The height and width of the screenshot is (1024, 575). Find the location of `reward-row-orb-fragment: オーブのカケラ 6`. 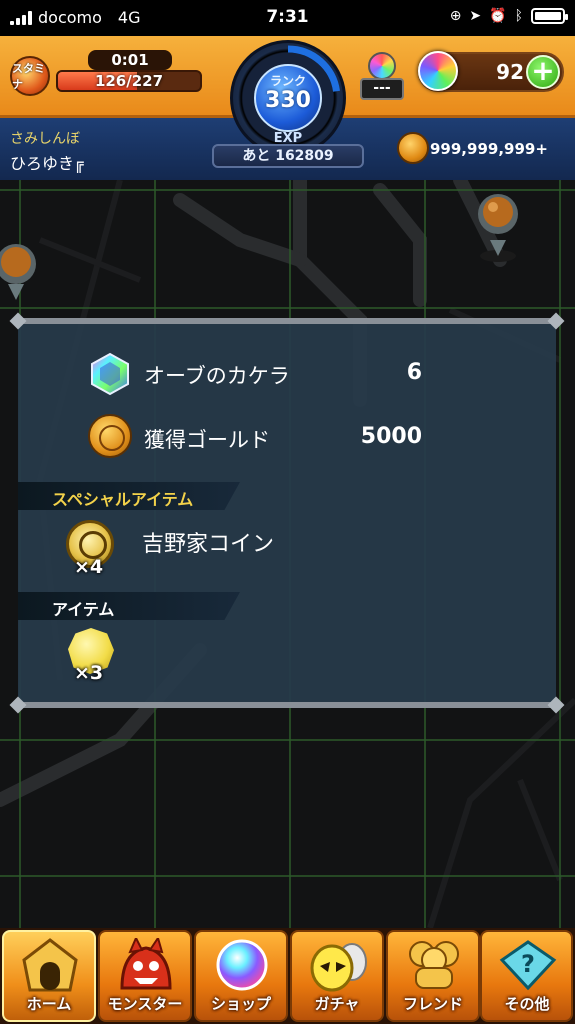

reward-row-orb-fragment: オーブのカケラ 6 is located at coordinates (287, 374).